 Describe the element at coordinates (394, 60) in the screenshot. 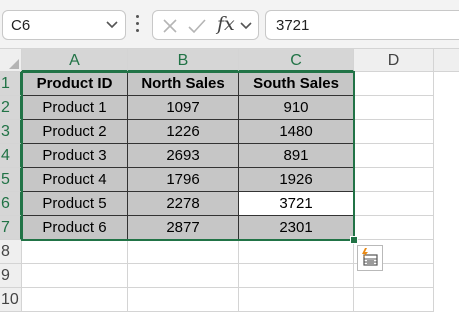

I see `column-header-d: D` at that location.